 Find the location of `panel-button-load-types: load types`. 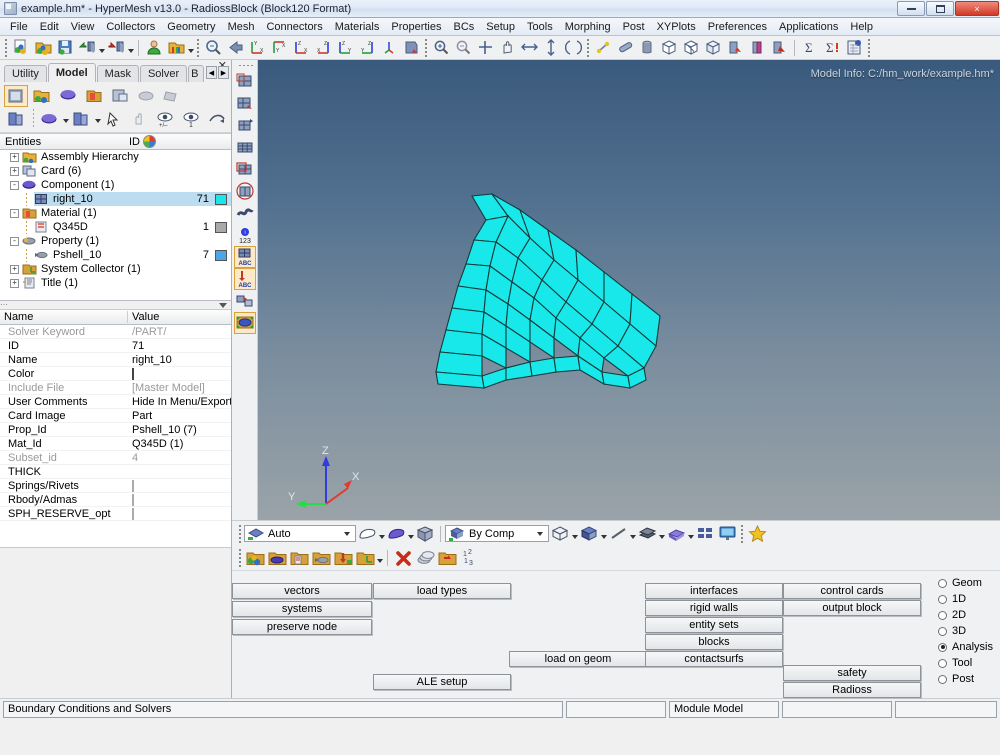

panel-button-load-types: load types is located at coordinates (442, 591).